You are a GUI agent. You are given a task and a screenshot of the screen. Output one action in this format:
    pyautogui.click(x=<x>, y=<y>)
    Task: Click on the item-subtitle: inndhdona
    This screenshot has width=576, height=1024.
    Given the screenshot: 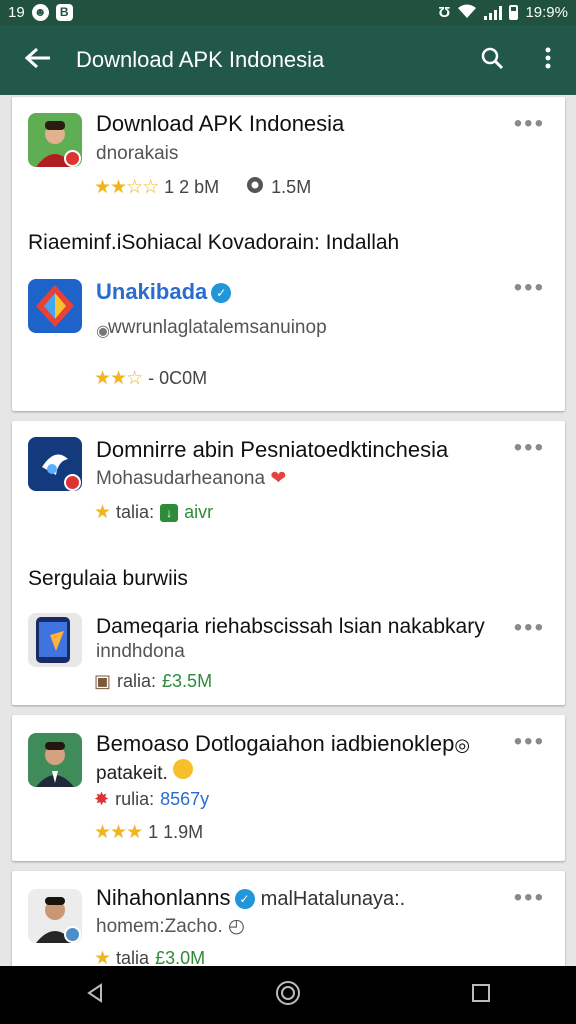 What is the action you would take?
    pyautogui.click(x=140, y=651)
    